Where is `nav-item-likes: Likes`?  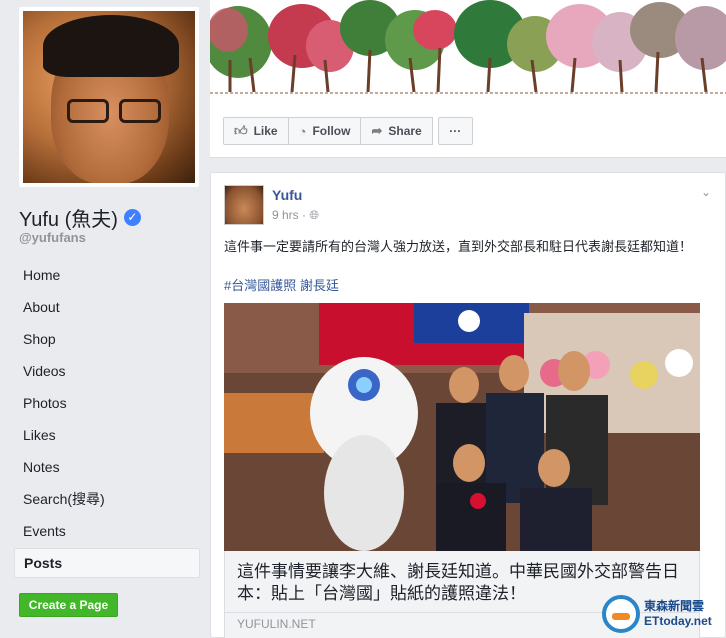 nav-item-likes: Likes is located at coordinates (107, 435).